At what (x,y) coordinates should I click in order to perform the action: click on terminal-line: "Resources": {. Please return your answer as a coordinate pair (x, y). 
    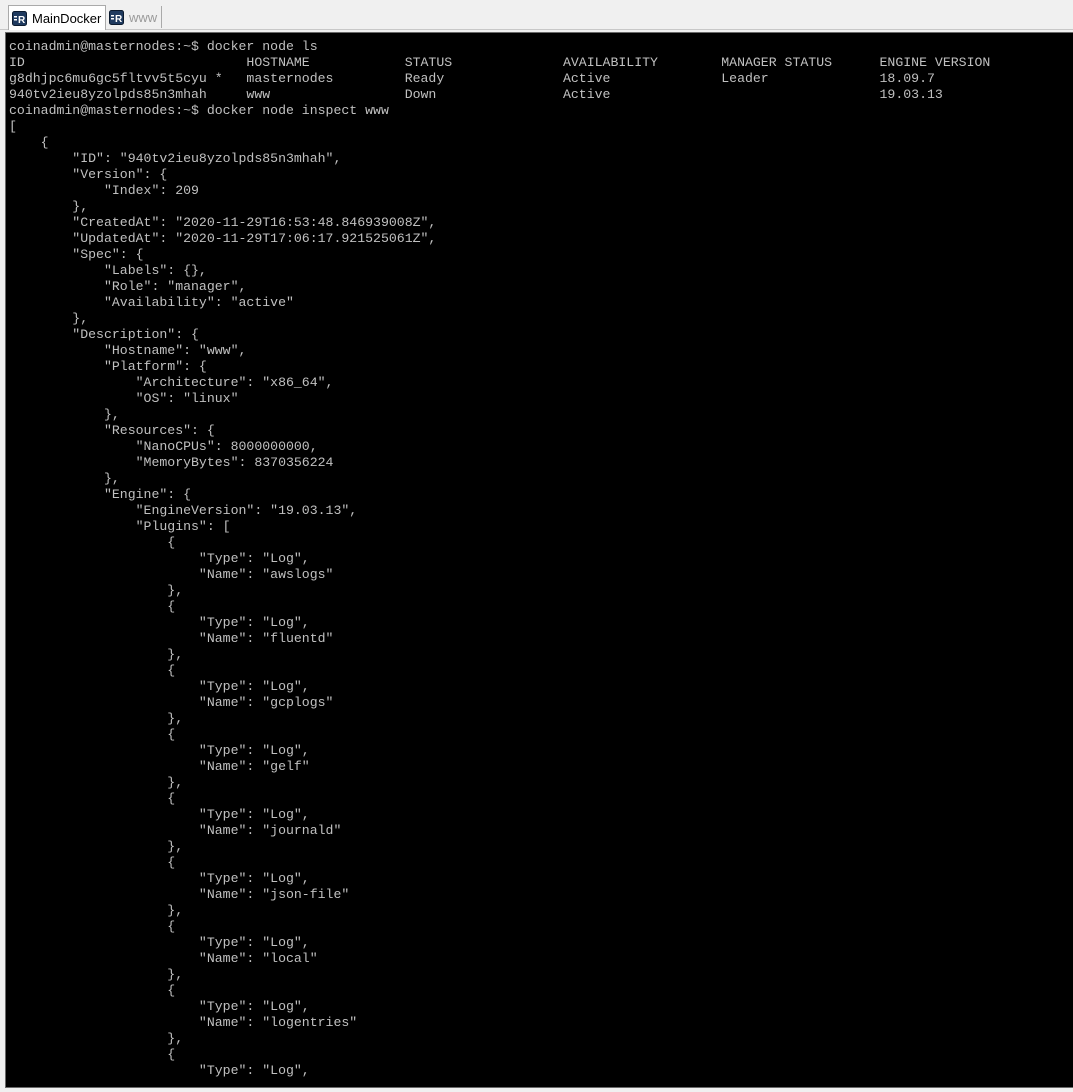
    Looking at the image, I should click on (112, 430).